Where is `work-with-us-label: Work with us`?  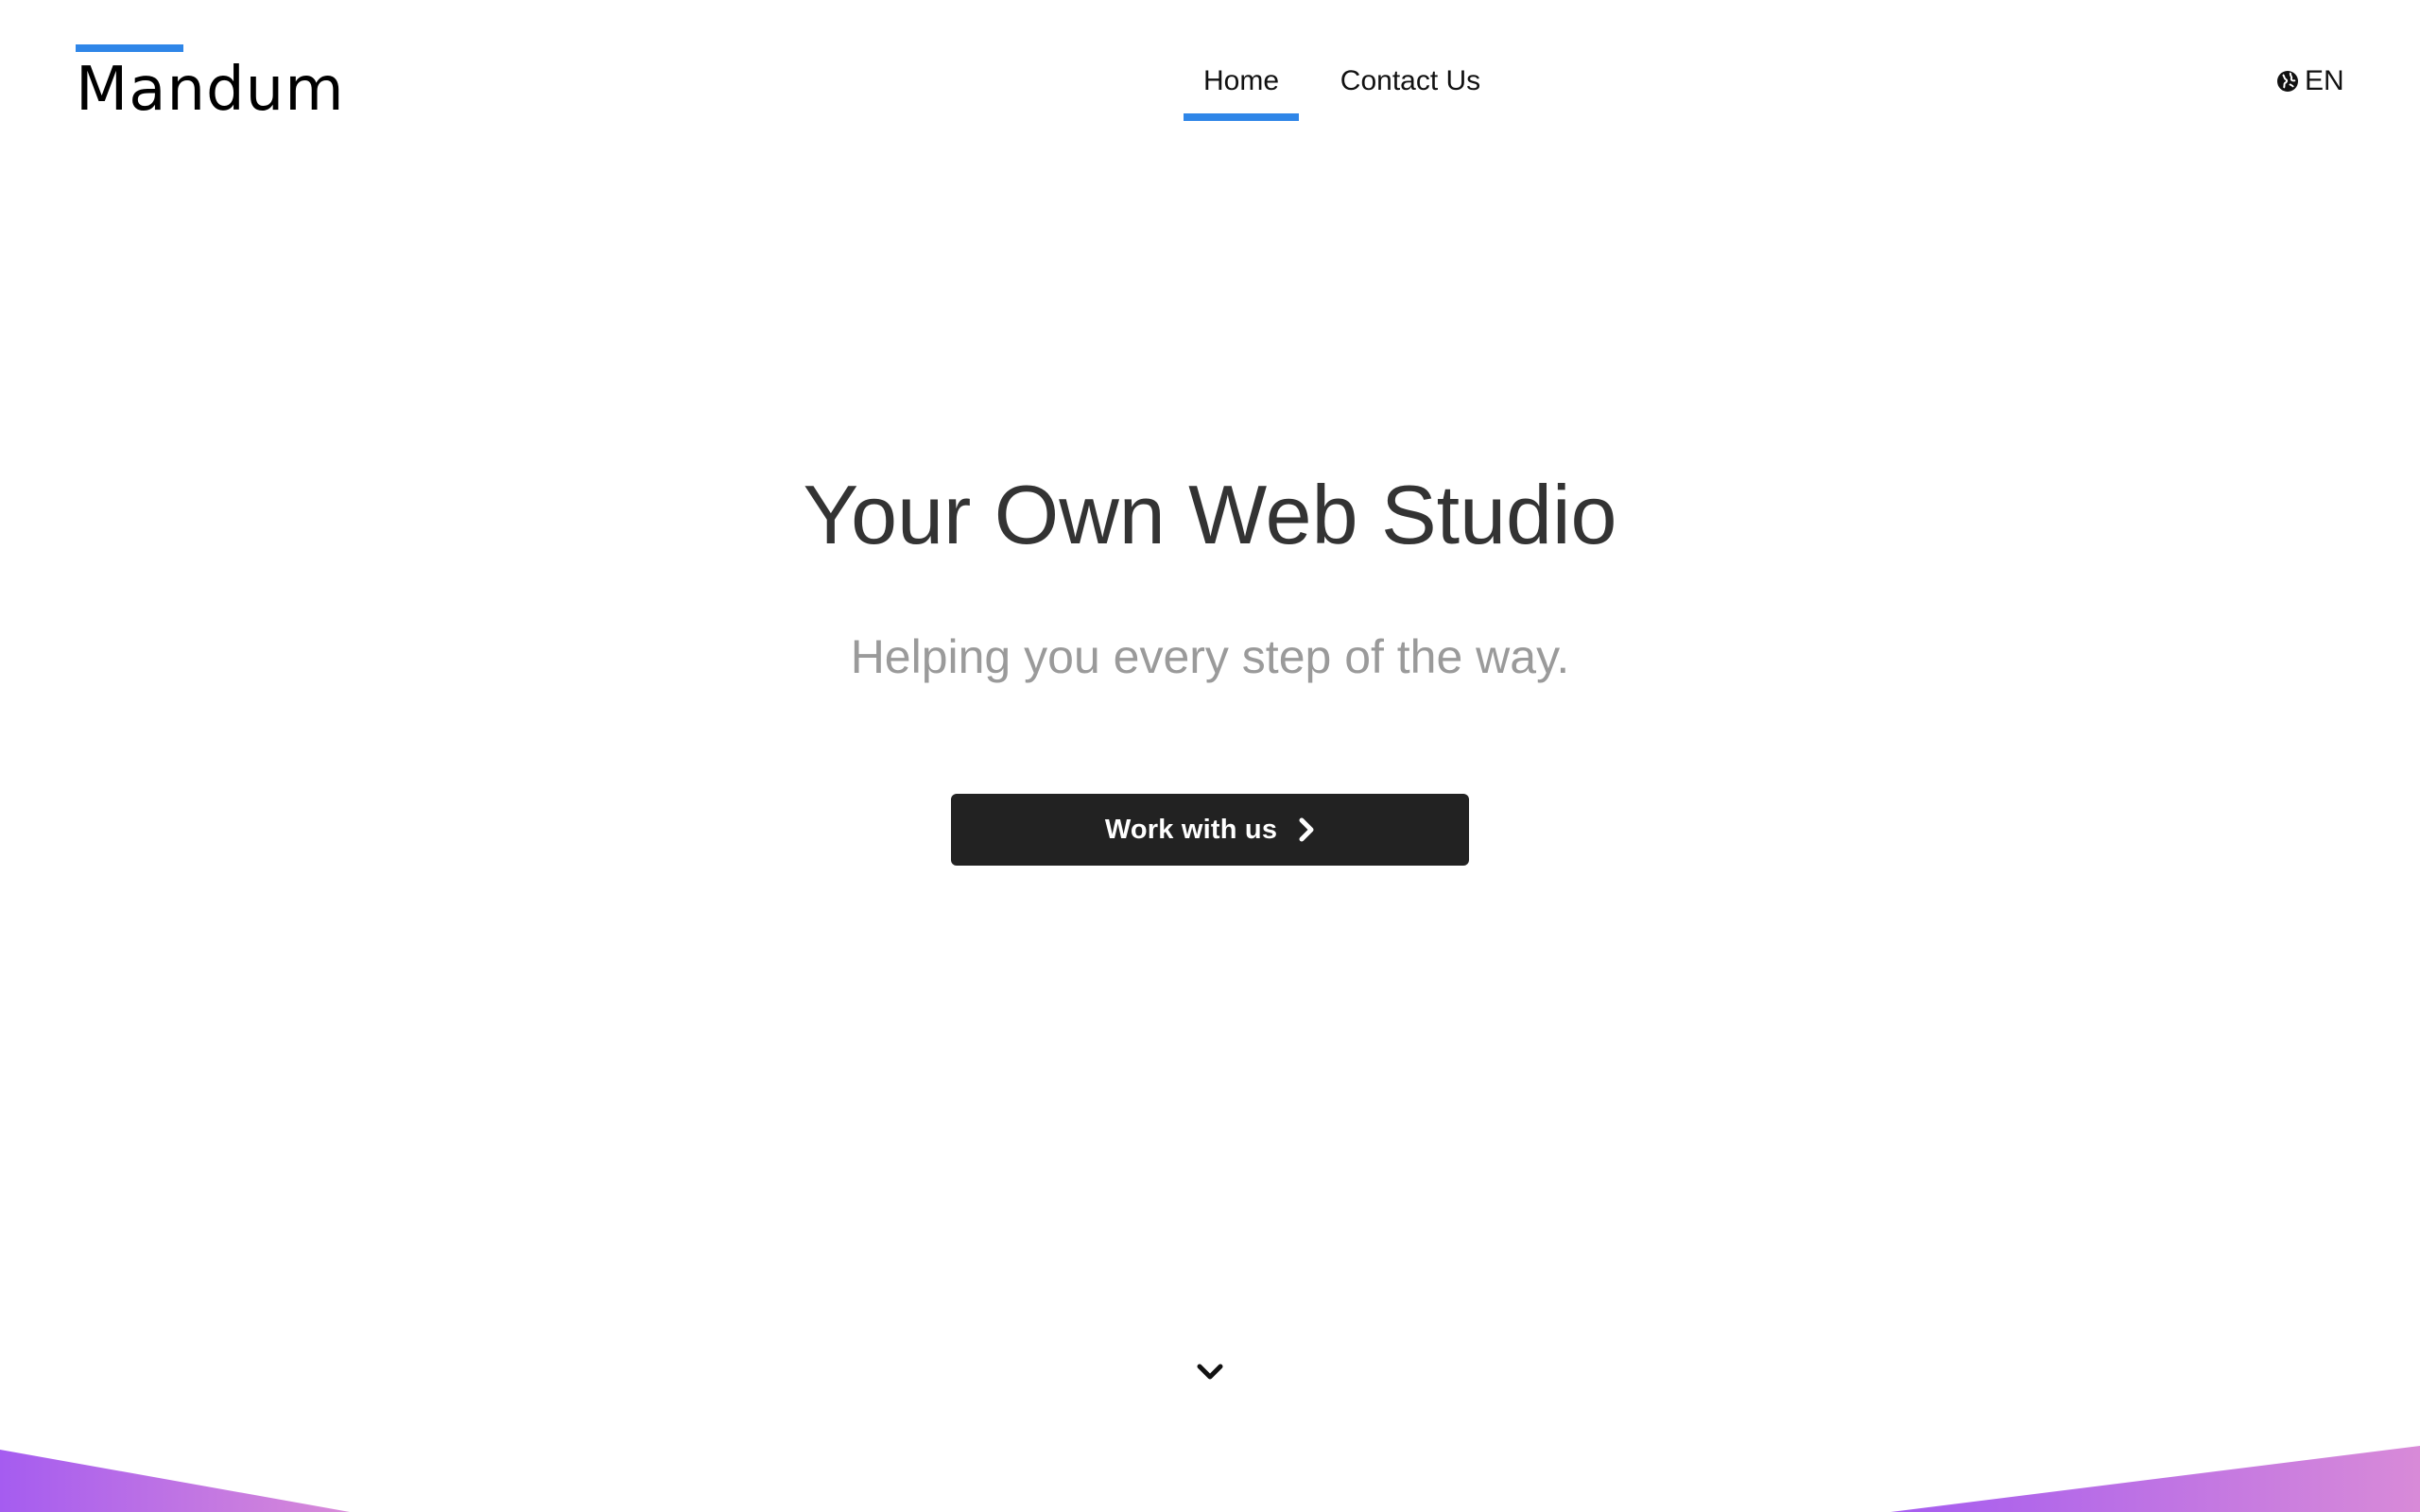
work-with-us-label: Work with us is located at coordinates (1191, 829).